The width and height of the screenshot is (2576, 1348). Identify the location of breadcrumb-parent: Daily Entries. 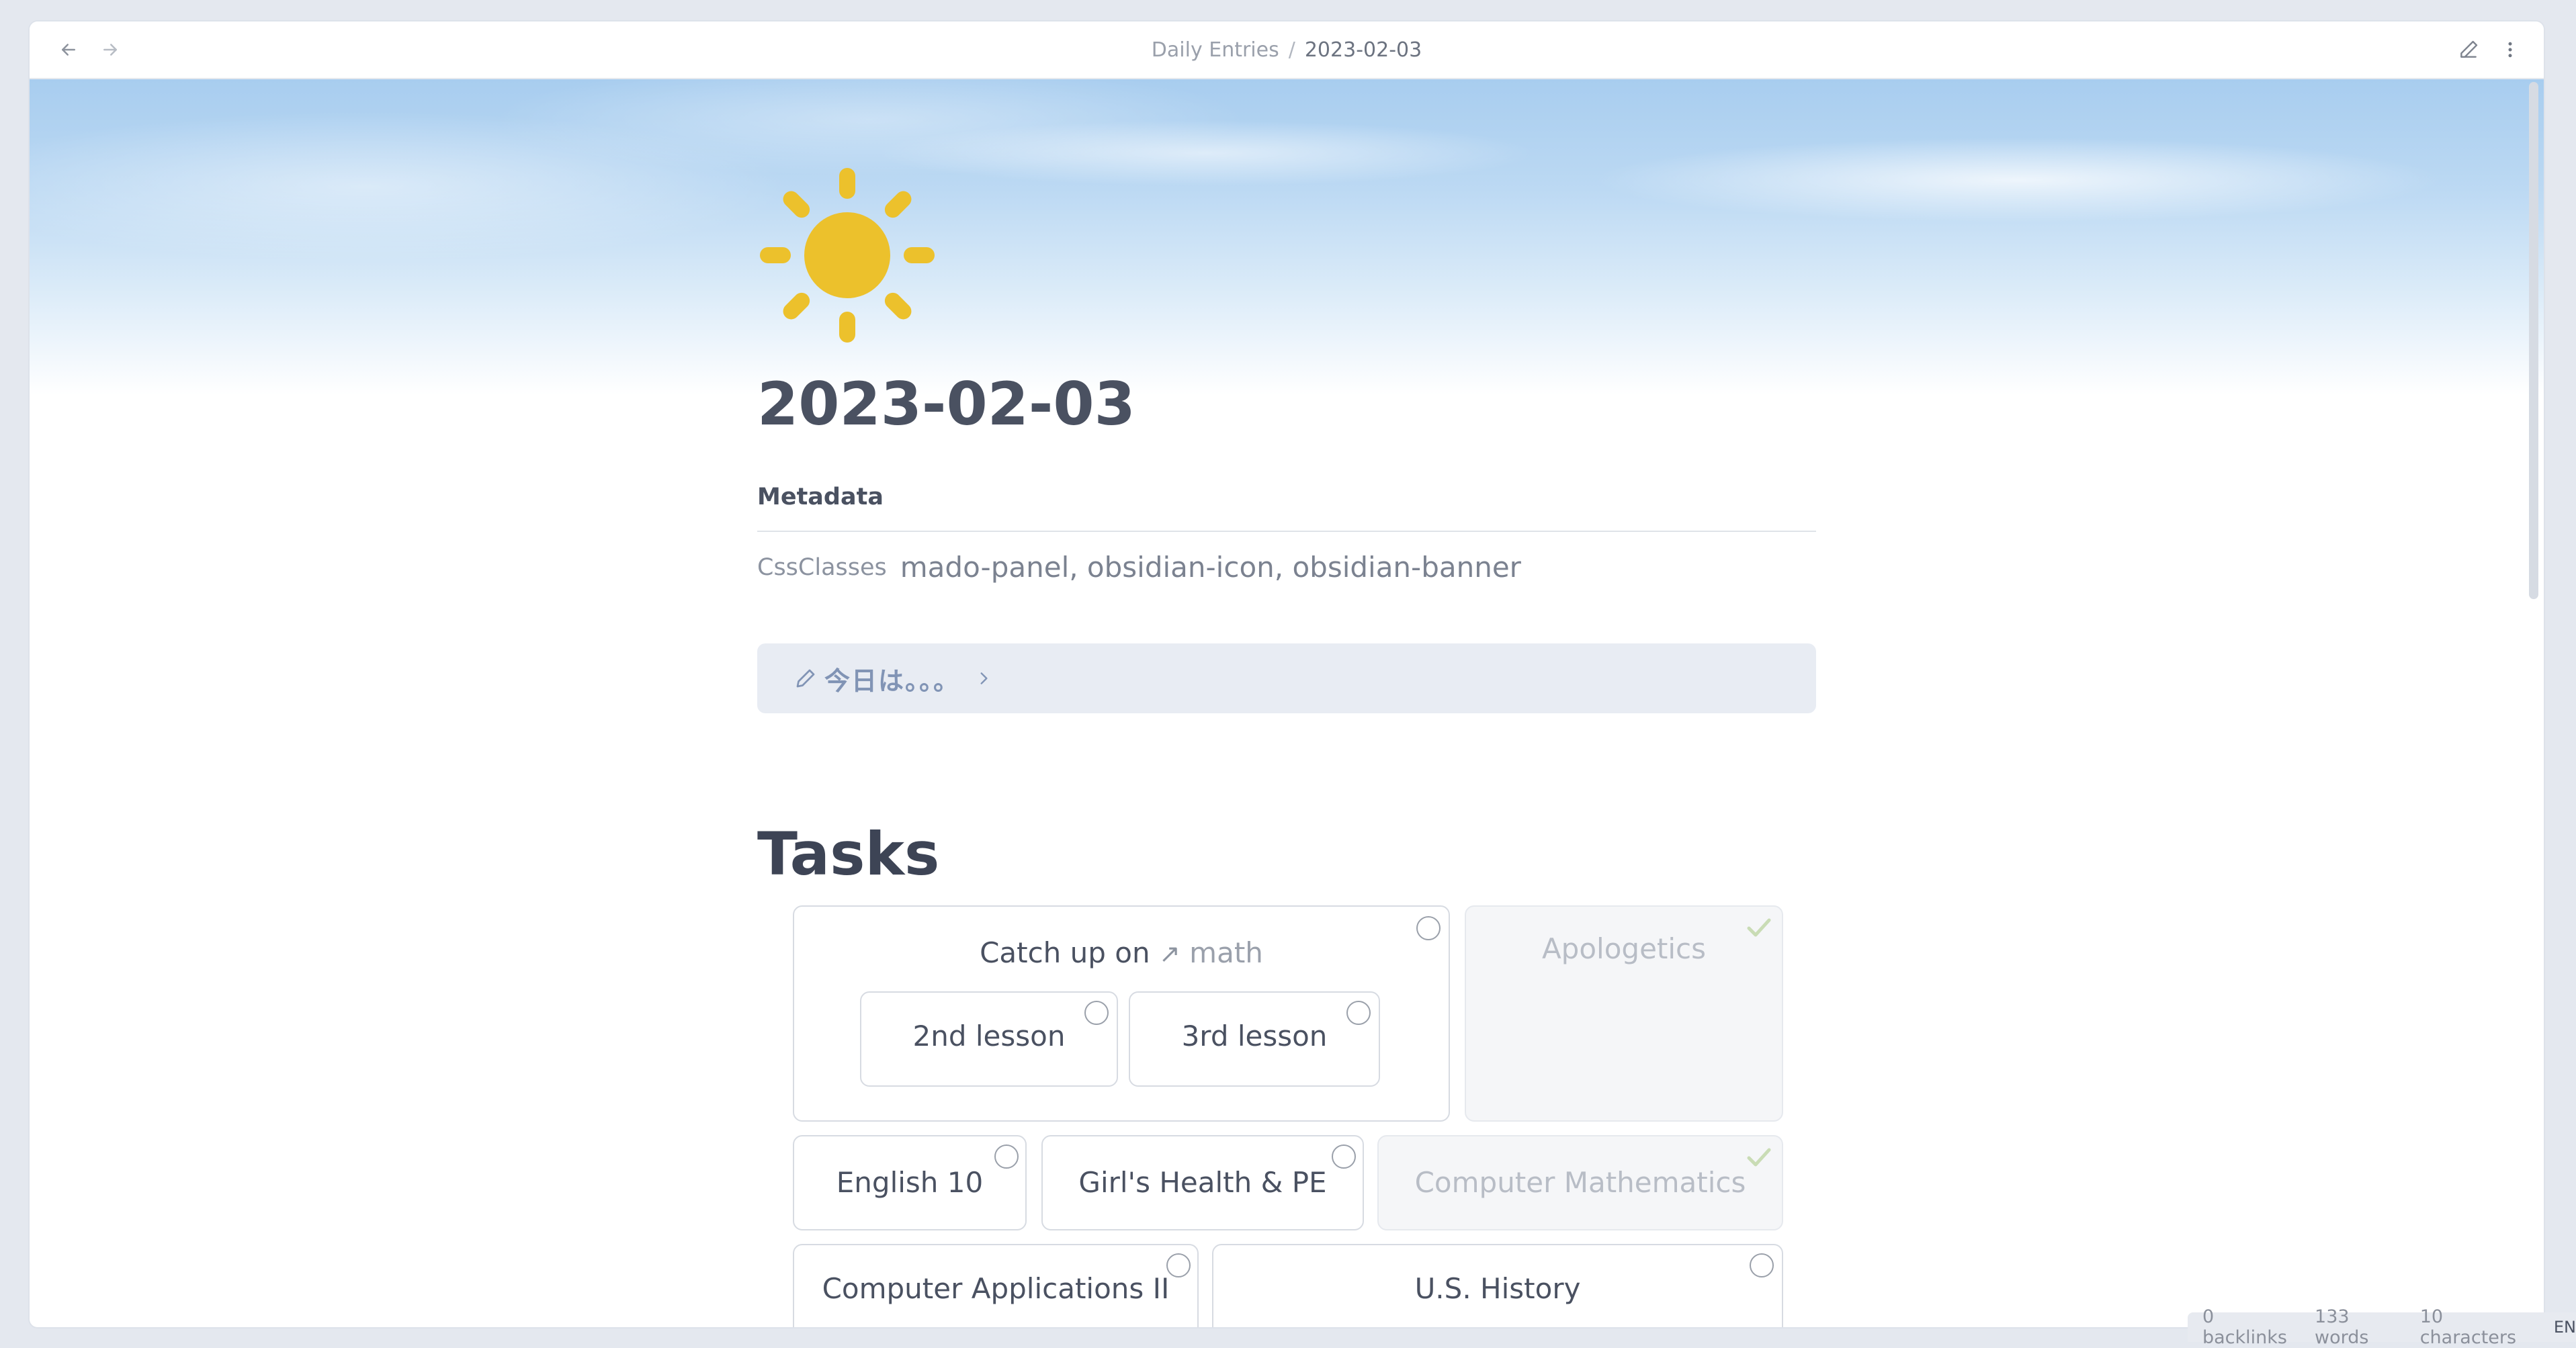
(1215, 50).